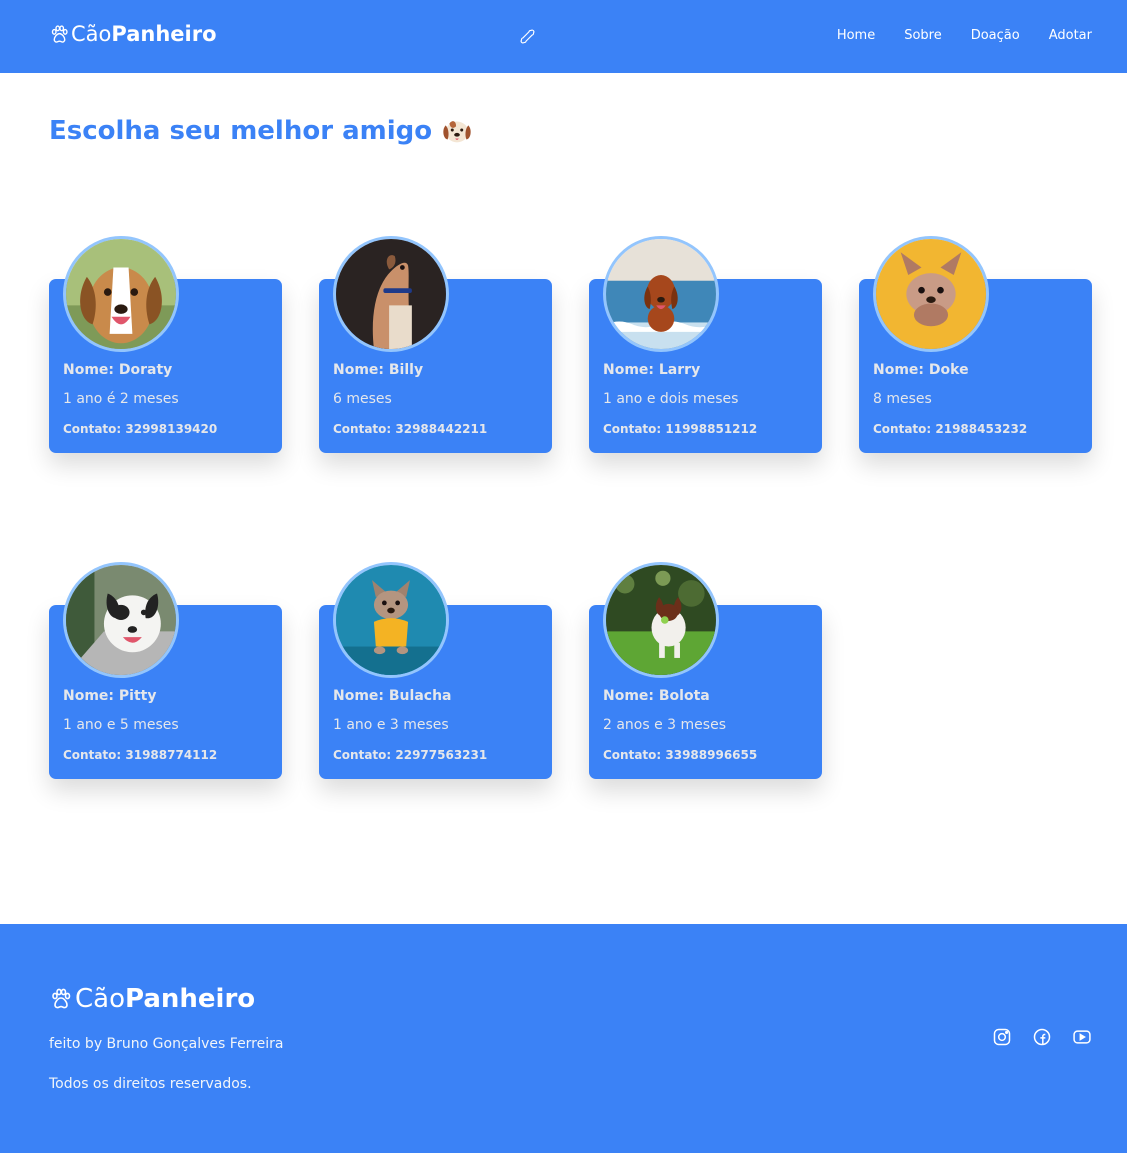 This screenshot has width=1127, height=1153. I want to click on nav-home: Home, so click(856, 35).